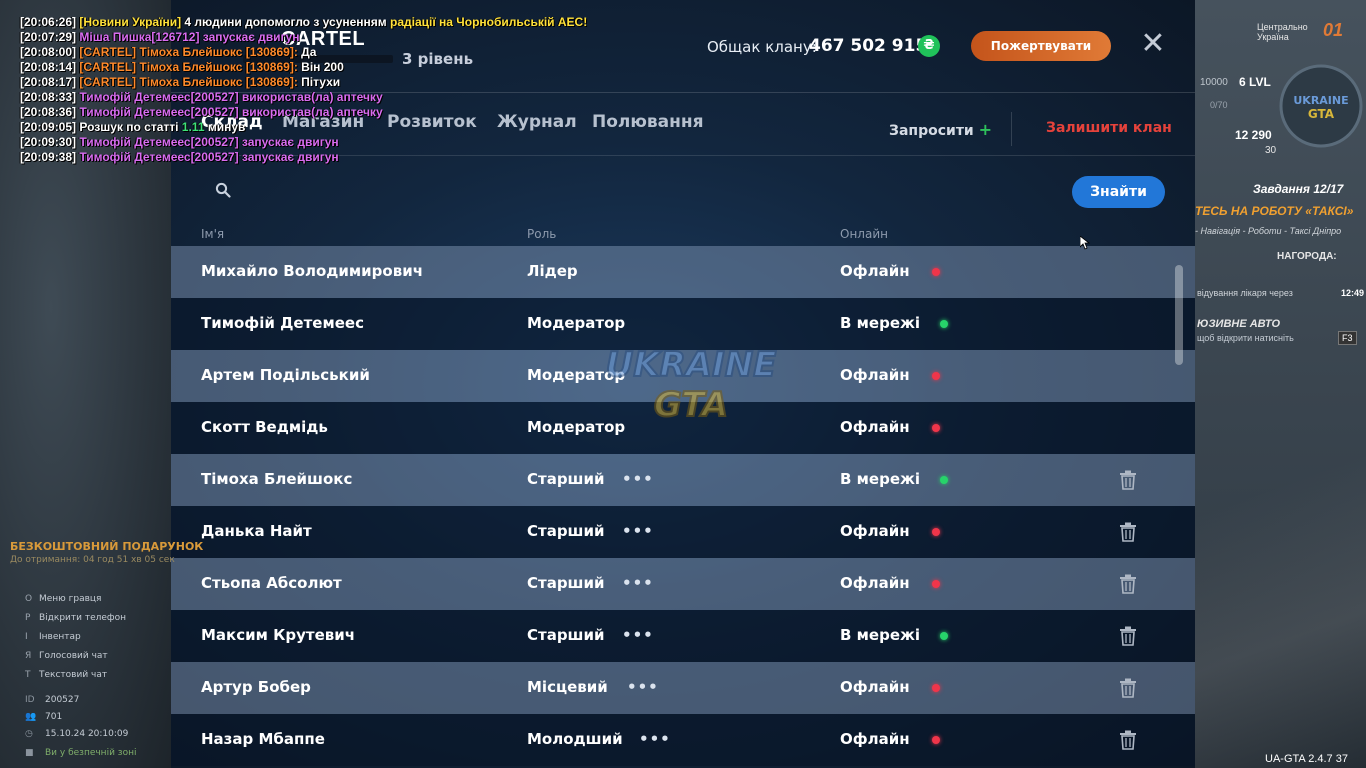  What do you see at coordinates (282, 323) in the screenshot?
I see `member-name: Тимофій Детемеес` at bounding box center [282, 323].